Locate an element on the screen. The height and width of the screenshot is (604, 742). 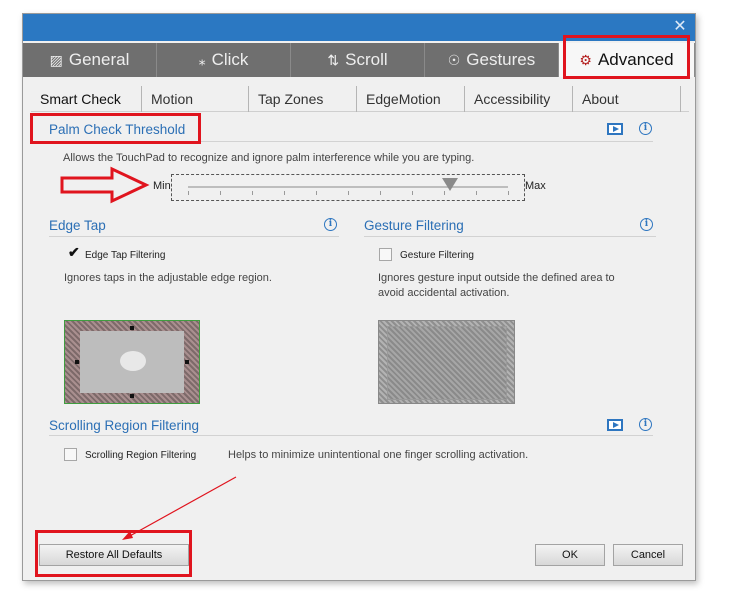
annotation-arrows is located at coordinates (148, 353).